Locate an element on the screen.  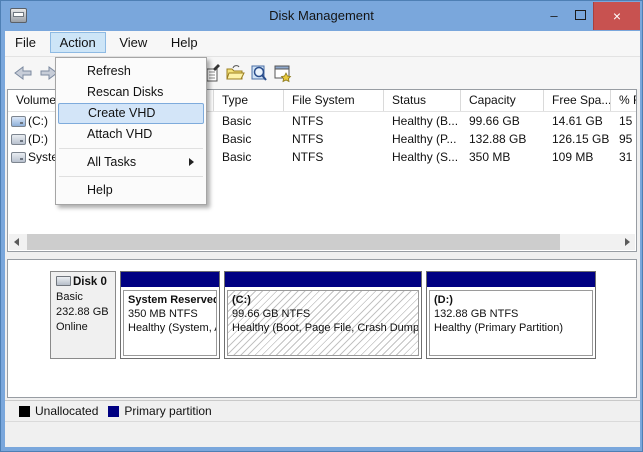
menu-item-all-tasks: All Tasks is located at coordinates (131, 162).